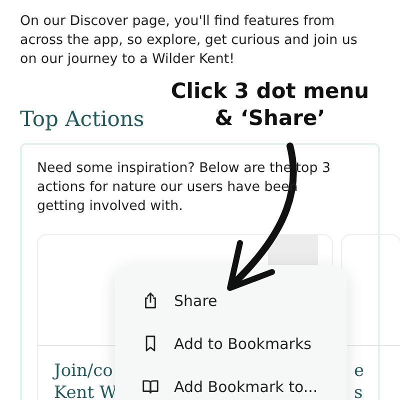 This screenshot has height=400, width=400. Describe the element at coordinates (82, 119) in the screenshot. I see `section-title: Top Actions` at that location.